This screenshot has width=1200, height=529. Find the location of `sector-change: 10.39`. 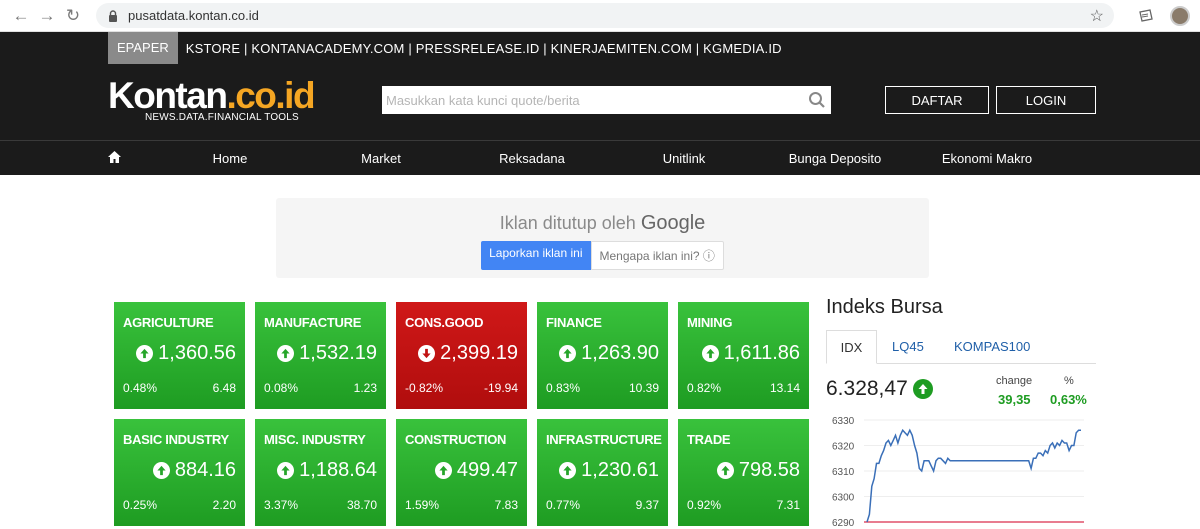

sector-change: 10.39 is located at coordinates (643, 388).